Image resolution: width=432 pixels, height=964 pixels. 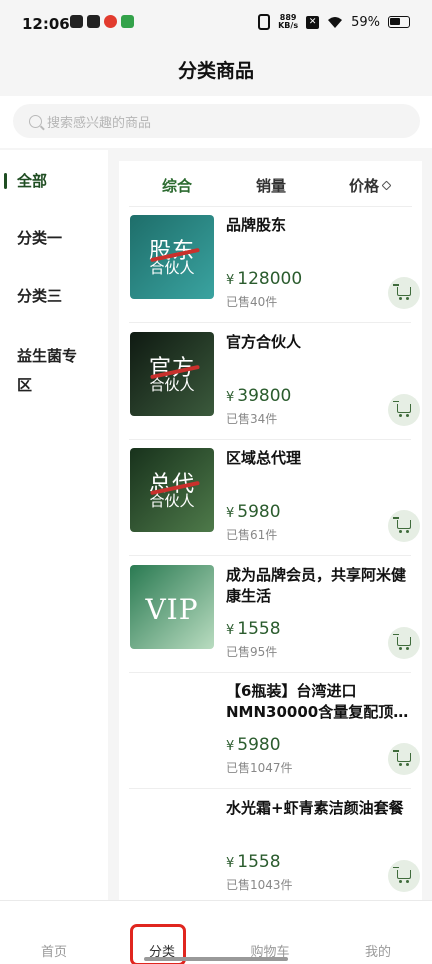 What do you see at coordinates (399, 22) in the screenshot?
I see `battery-icon` at bounding box center [399, 22].